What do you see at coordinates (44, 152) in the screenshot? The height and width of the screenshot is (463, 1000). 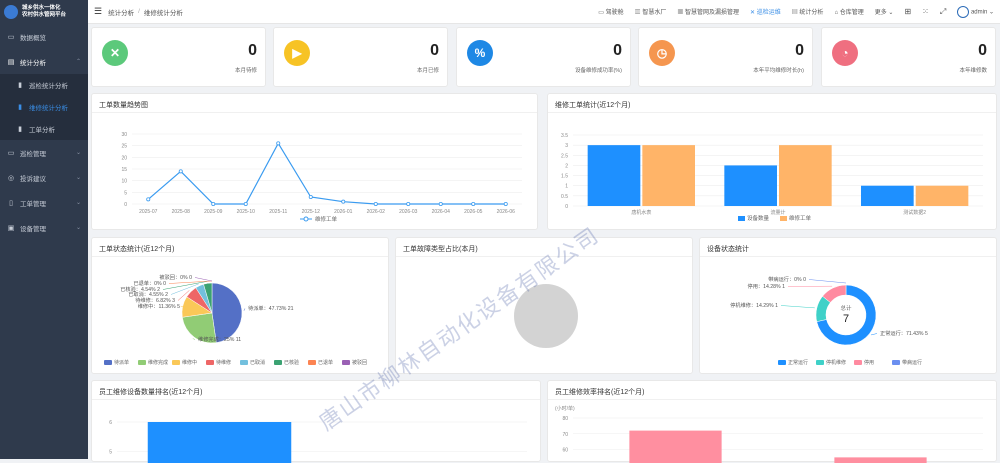 I see `sidebar-item-inspection-mgmt: ▭ 巡检管理 ⌄` at bounding box center [44, 152].